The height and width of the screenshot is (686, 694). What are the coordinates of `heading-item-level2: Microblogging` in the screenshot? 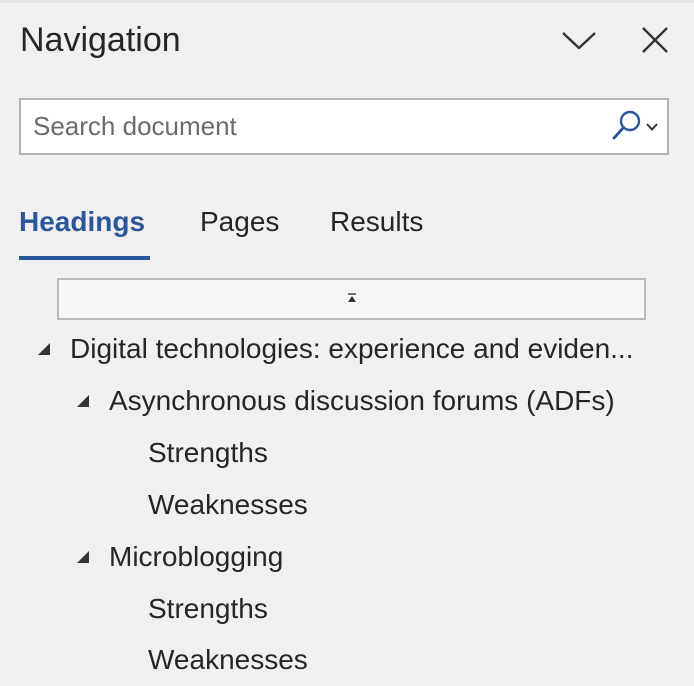 It's located at (176, 557).